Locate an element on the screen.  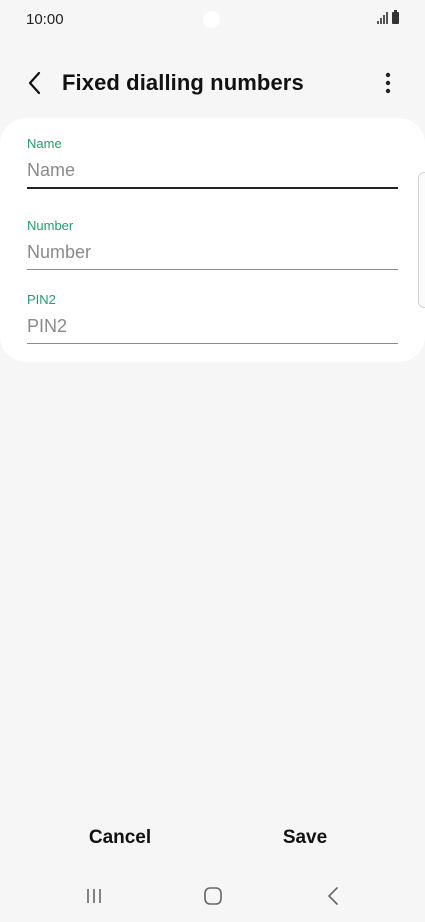
chevron-left-icon is located at coordinates (34, 83).